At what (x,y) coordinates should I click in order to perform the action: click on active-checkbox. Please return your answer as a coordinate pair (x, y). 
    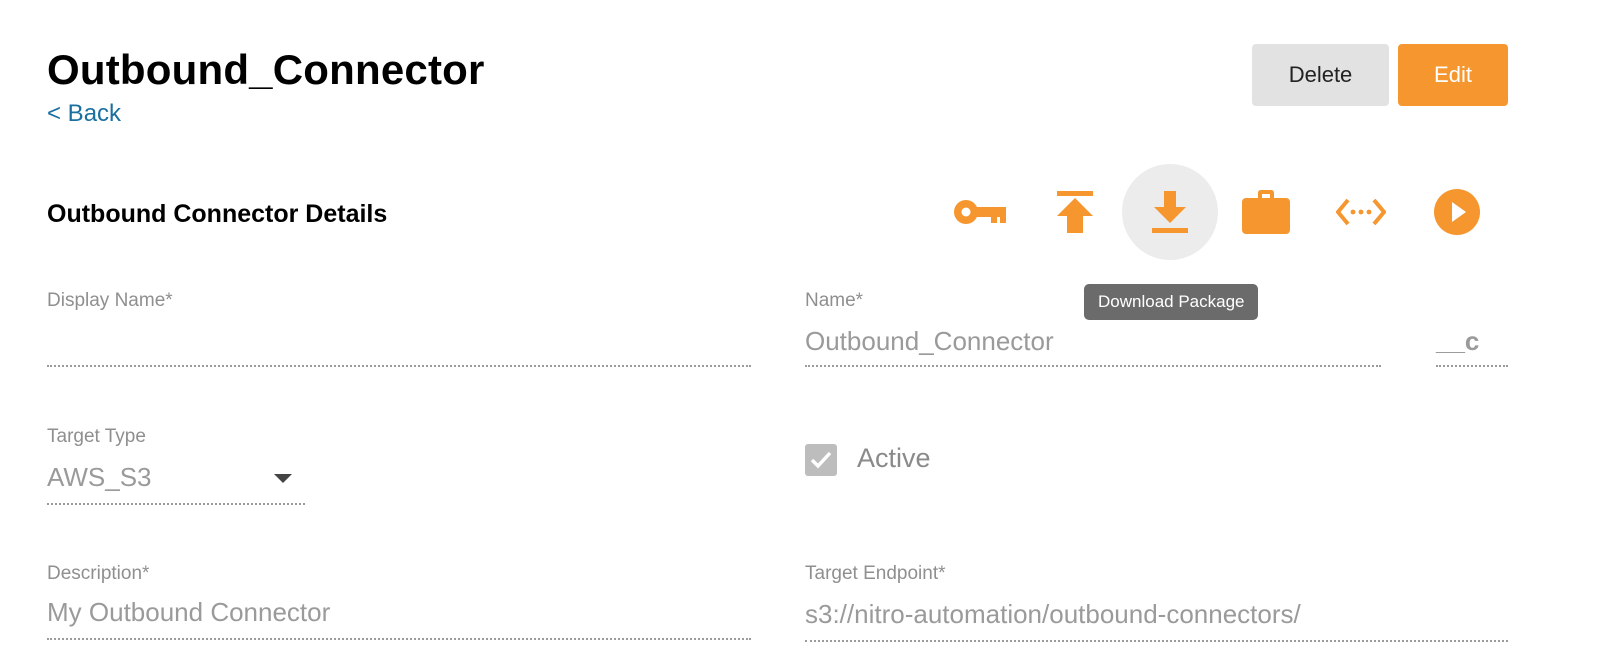
    Looking at the image, I should click on (821, 460).